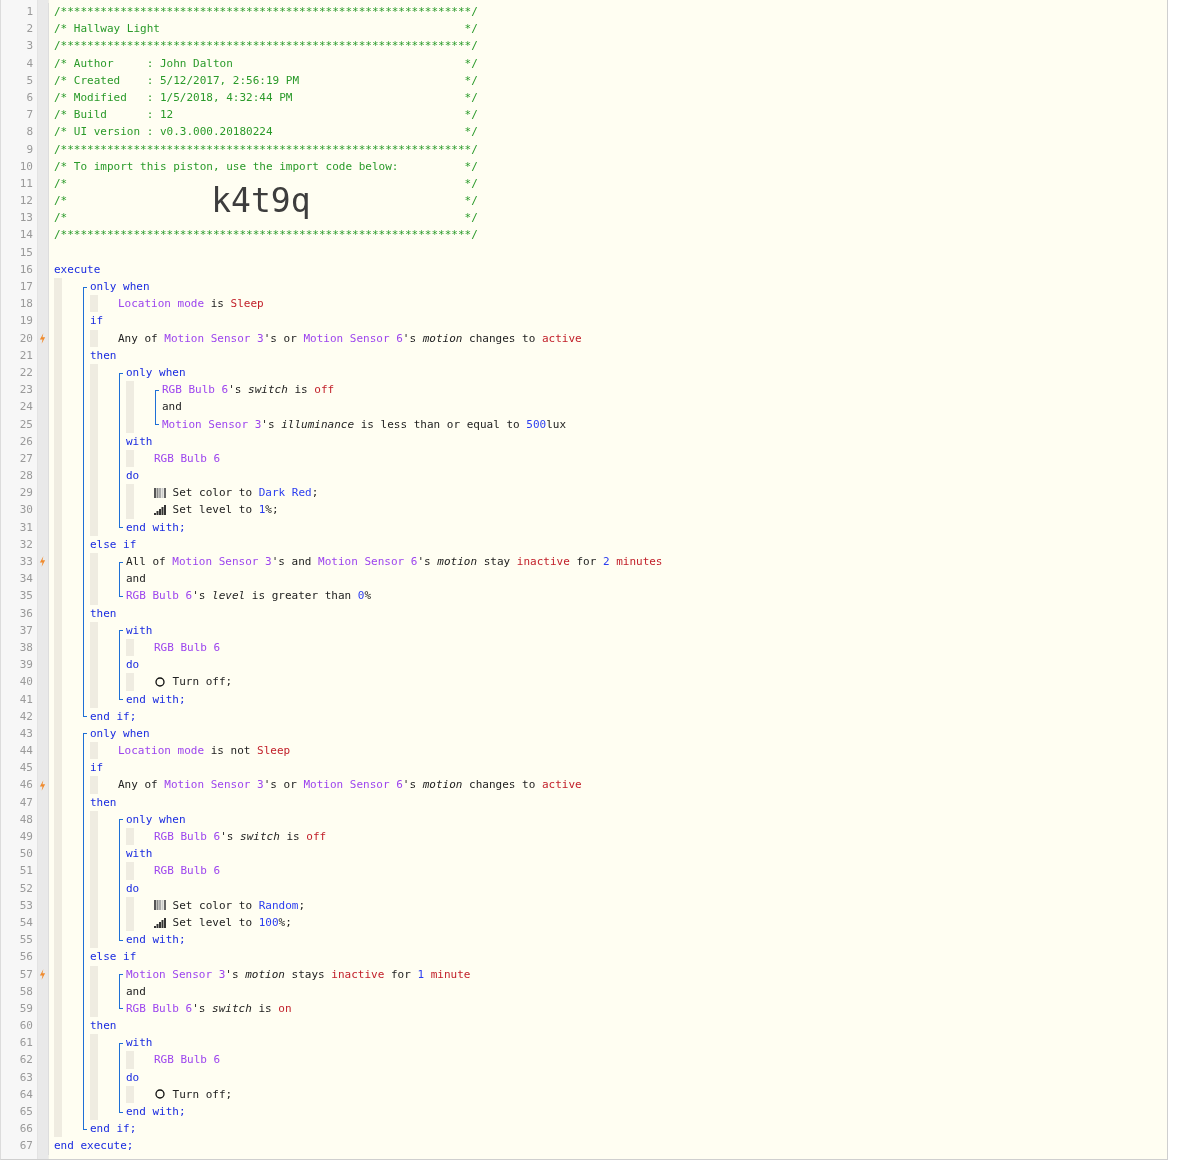 This screenshot has height=1170, width=1178. Describe the element at coordinates (26, 493) in the screenshot. I see `line-number: 29` at that location.